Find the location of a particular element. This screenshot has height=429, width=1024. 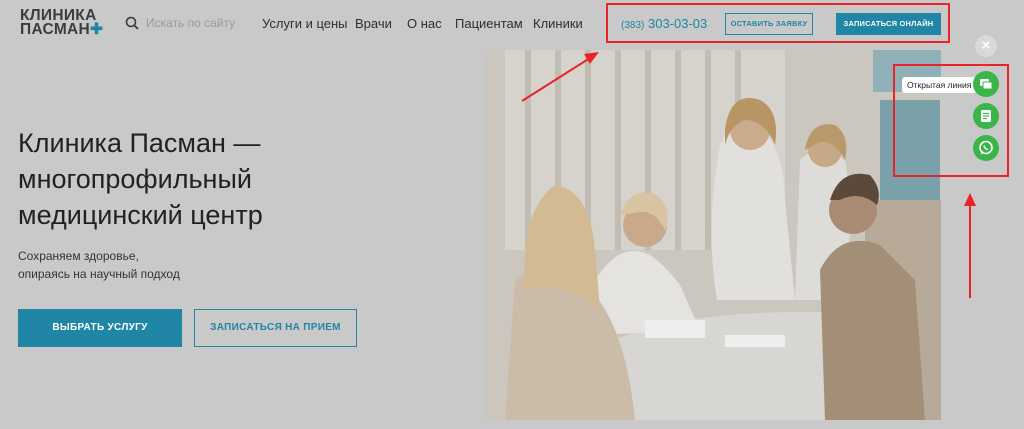

open-line-chat-button is located at coordinates (986, 84).